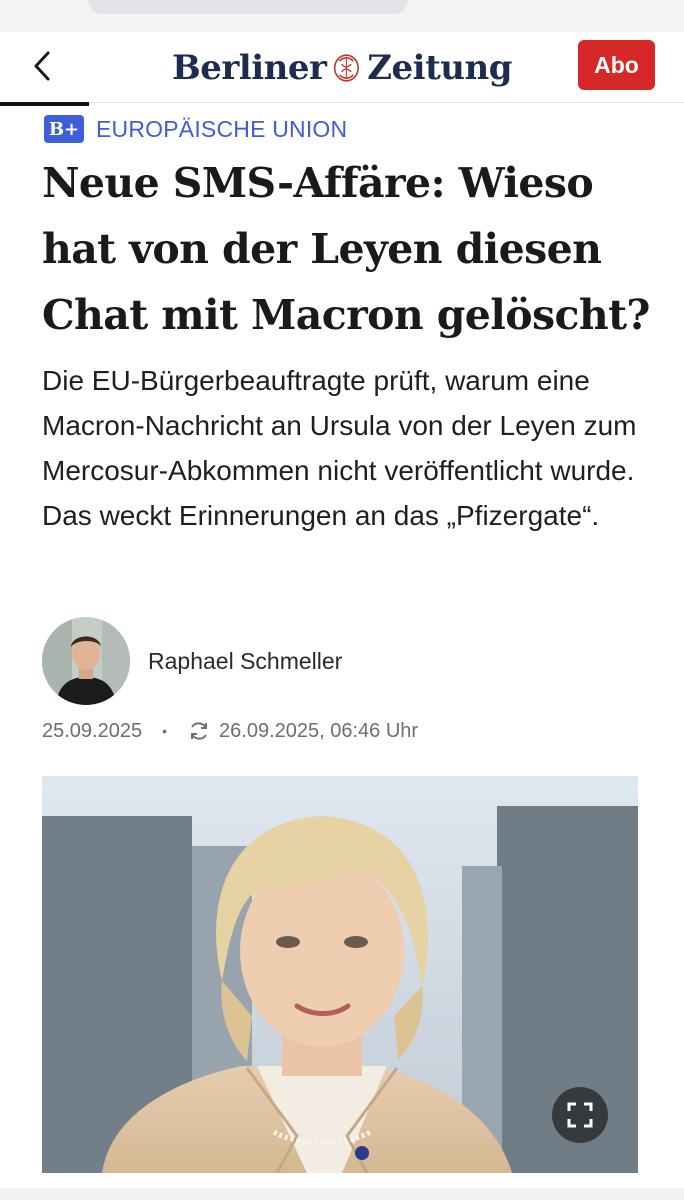  What do you see at coordinates (222, 128) in the screenshot?
I see `category-label: EUROPÄISCHE UNION` at bounding box center [222, 128].